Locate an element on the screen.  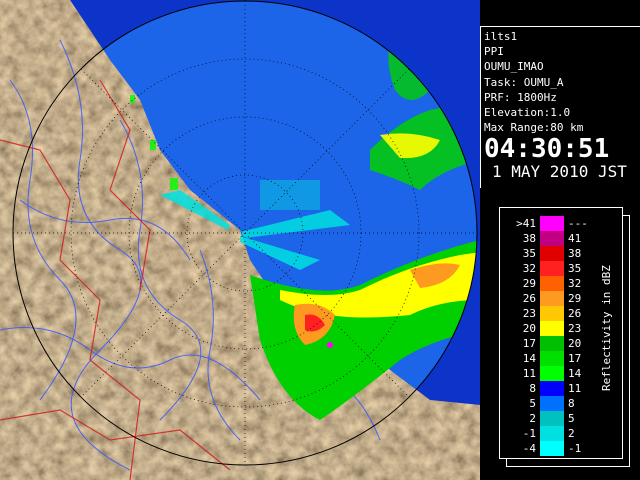
legend-row: -4 -1 is located at coordinates (562, 448).